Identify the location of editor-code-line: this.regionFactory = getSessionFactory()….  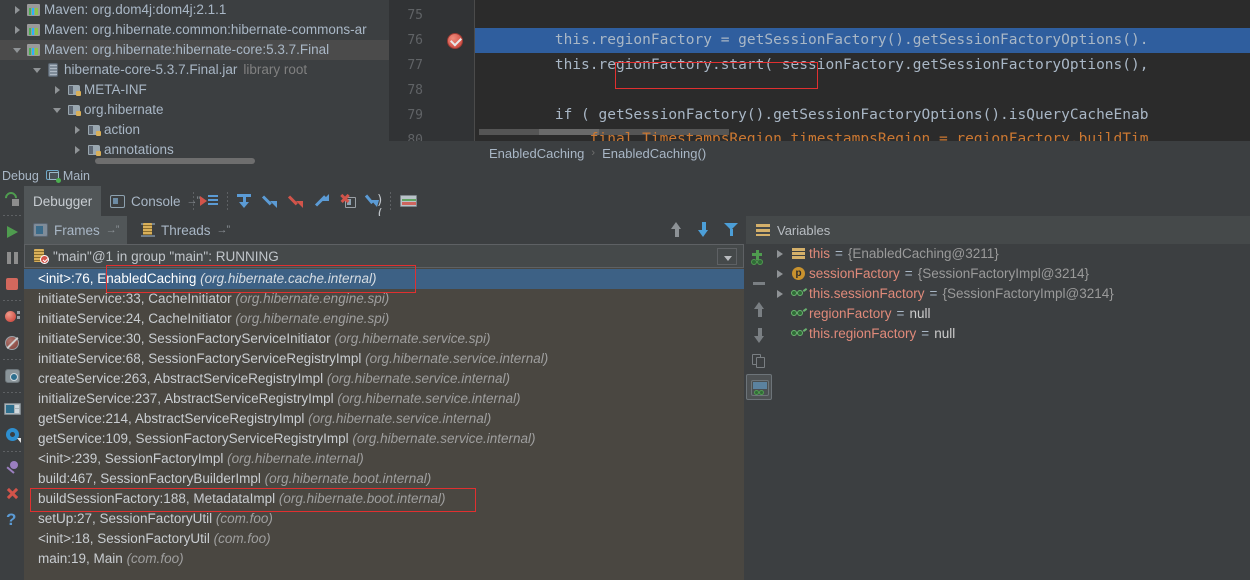
(862, 40).